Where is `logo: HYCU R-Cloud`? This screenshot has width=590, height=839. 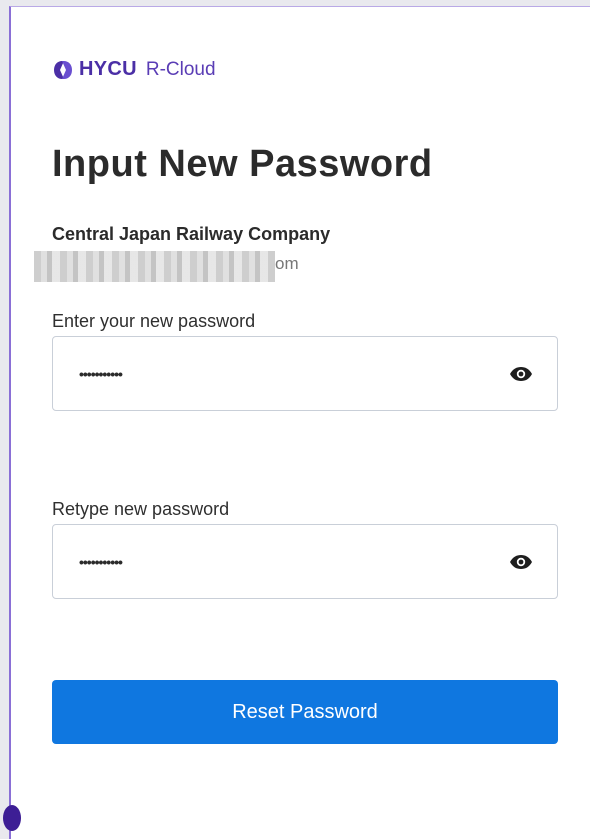 logo: HYCU R-Cloud is located at coordinates (134, 69).